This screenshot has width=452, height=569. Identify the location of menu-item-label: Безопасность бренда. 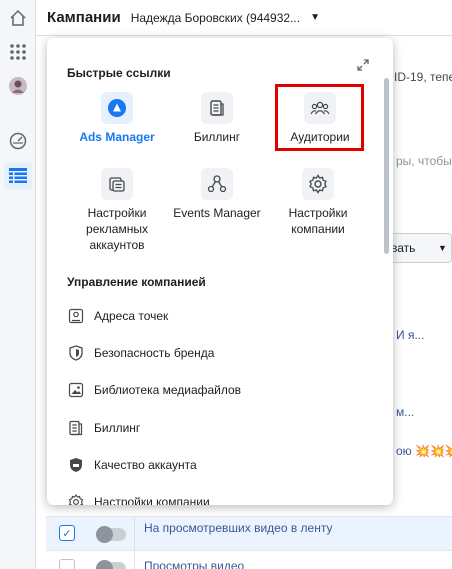
(154, 353).